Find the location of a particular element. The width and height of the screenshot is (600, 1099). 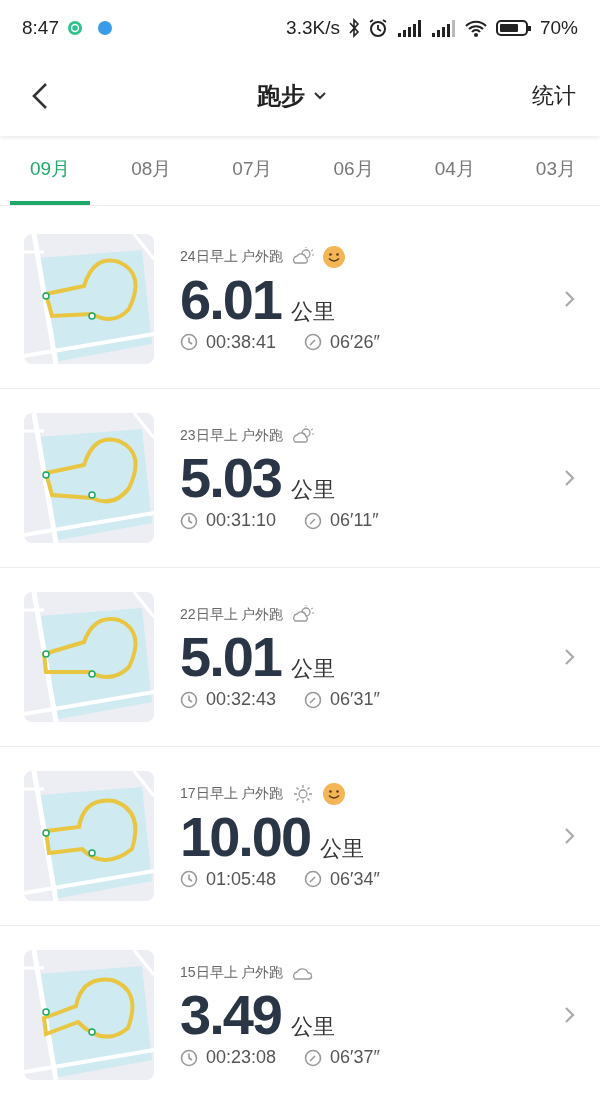

distance-value: 6.01 is located at coordinates (230, 299).